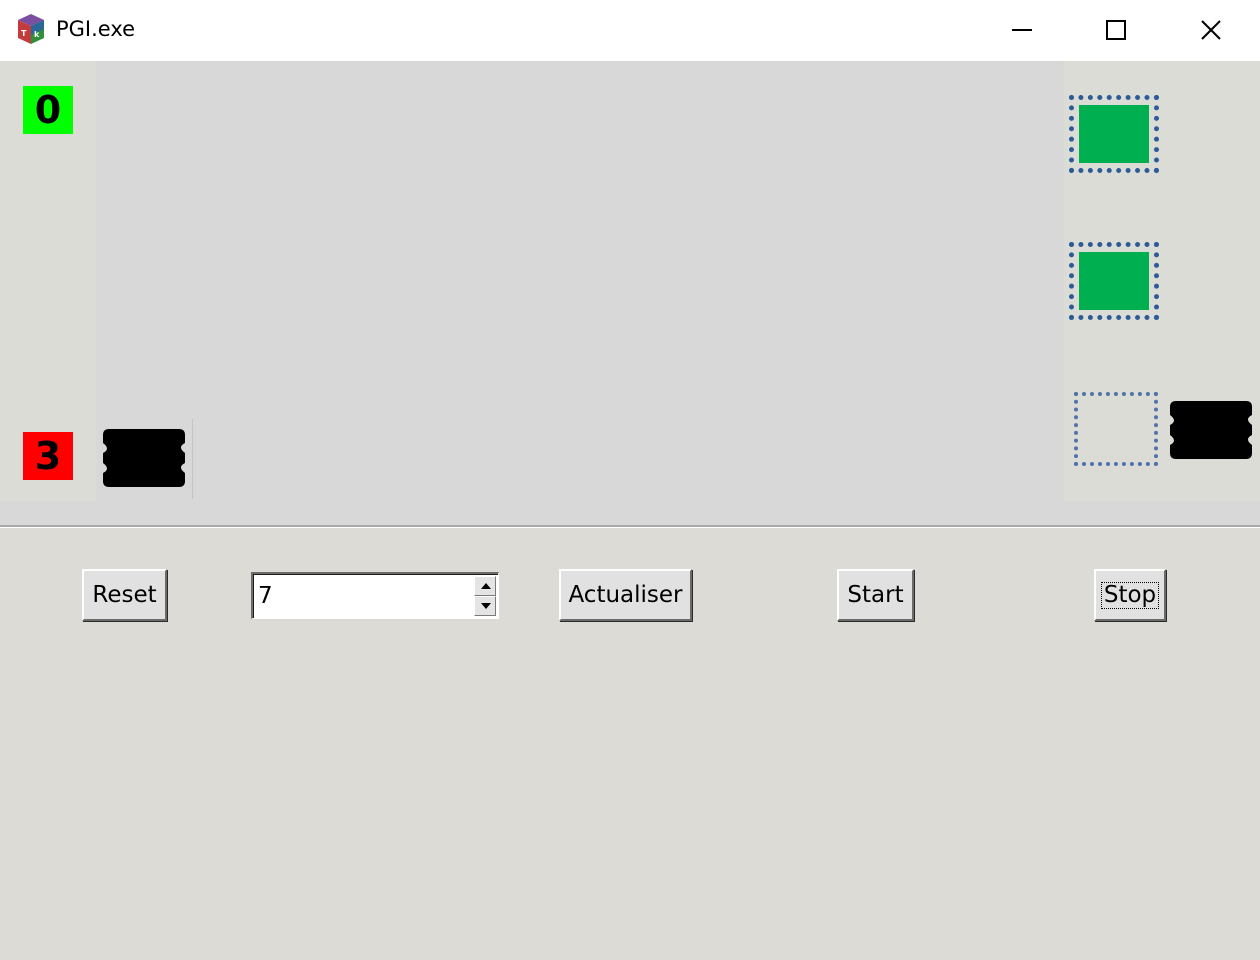 This screenshot has height=960, width=1260. What do you see at coordinates (37, 34) in the screenshot?
I see `svg-text: k` at bounding box center [37, 34].